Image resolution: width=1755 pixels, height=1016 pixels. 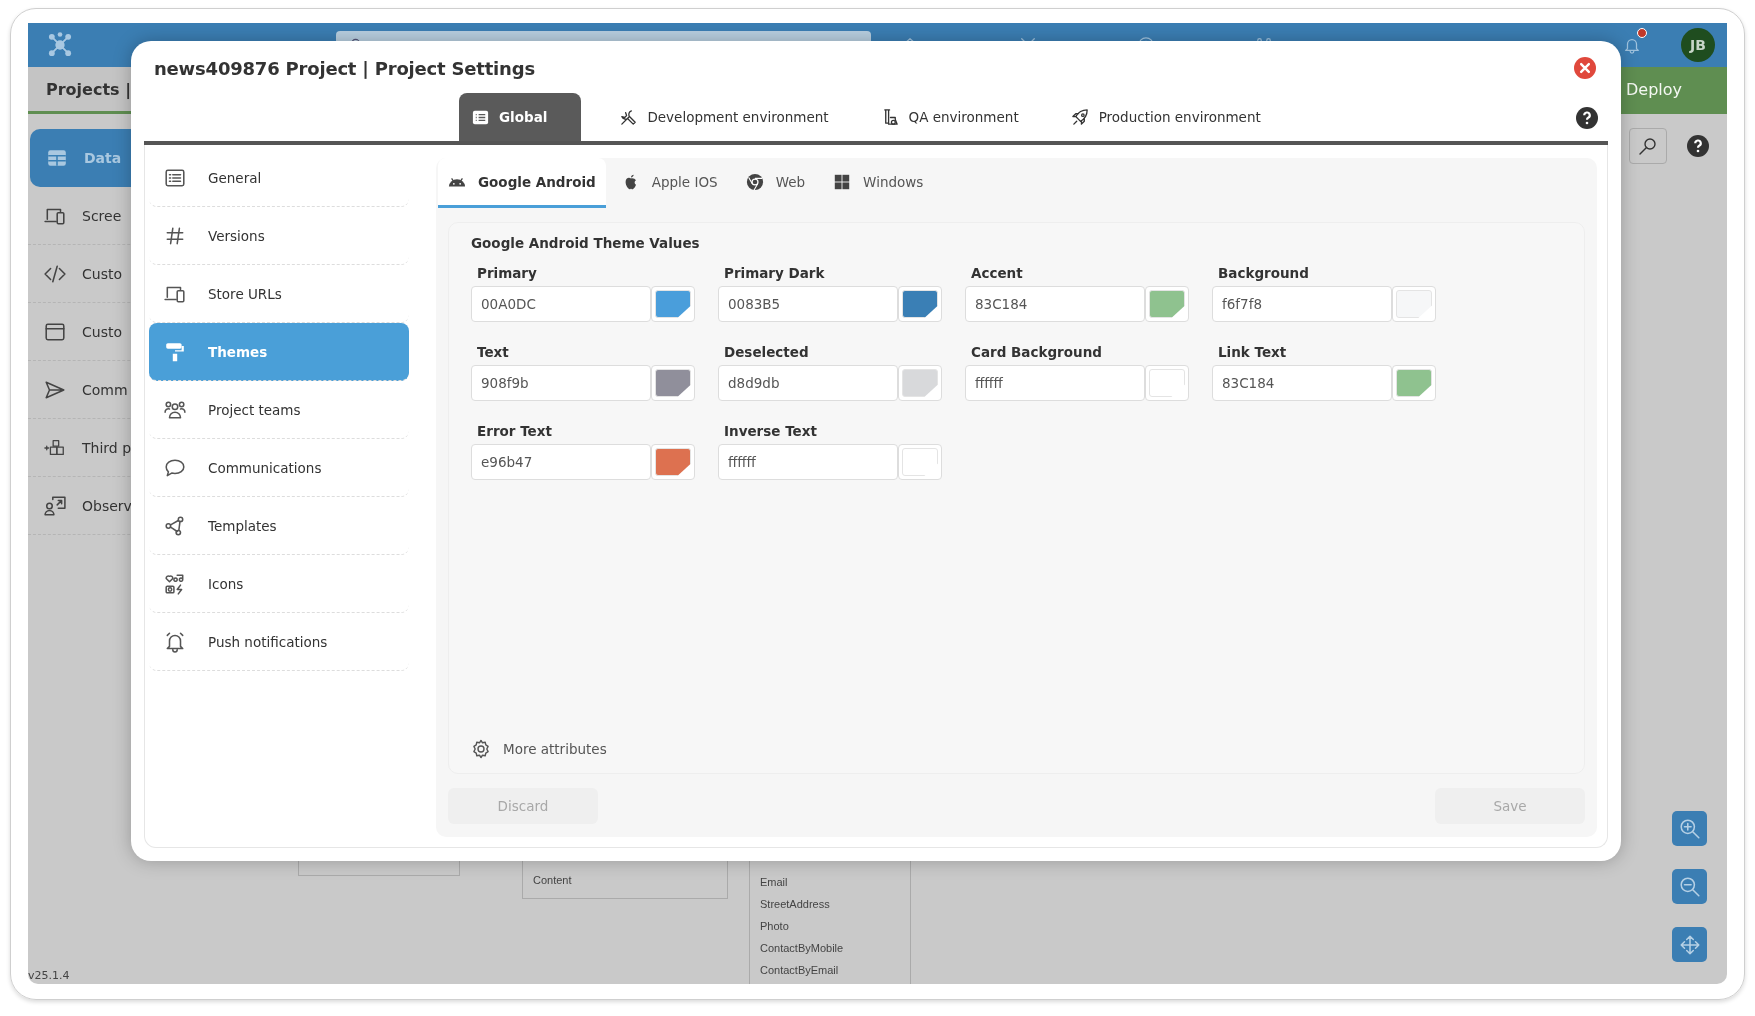 What do you see at coordinates (669, 183) in the screenshot?
I see `platform-tab: Apple IOS` at bounding box center [669, 183].